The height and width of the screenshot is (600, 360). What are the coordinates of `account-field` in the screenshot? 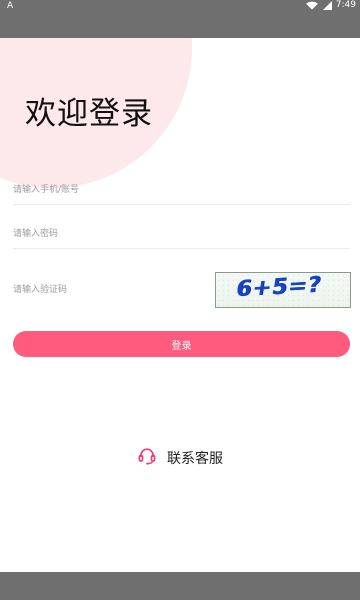 It's located at (181, 190).